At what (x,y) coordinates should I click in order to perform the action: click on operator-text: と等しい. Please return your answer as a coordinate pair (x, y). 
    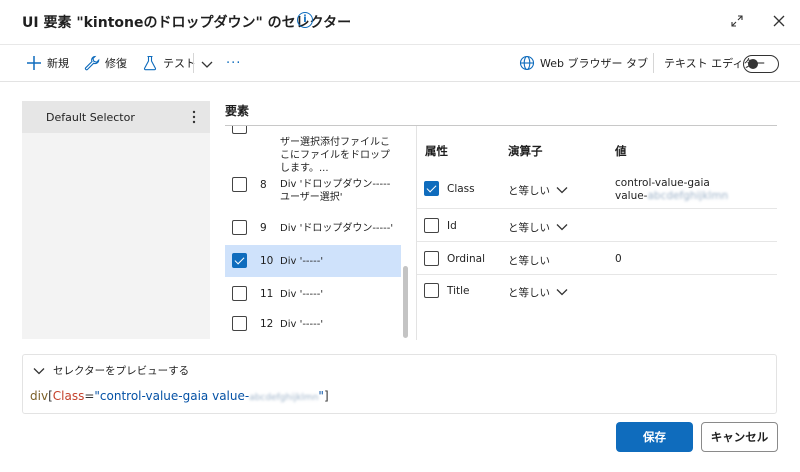
    Looking at the image, I should click on (529, 261).